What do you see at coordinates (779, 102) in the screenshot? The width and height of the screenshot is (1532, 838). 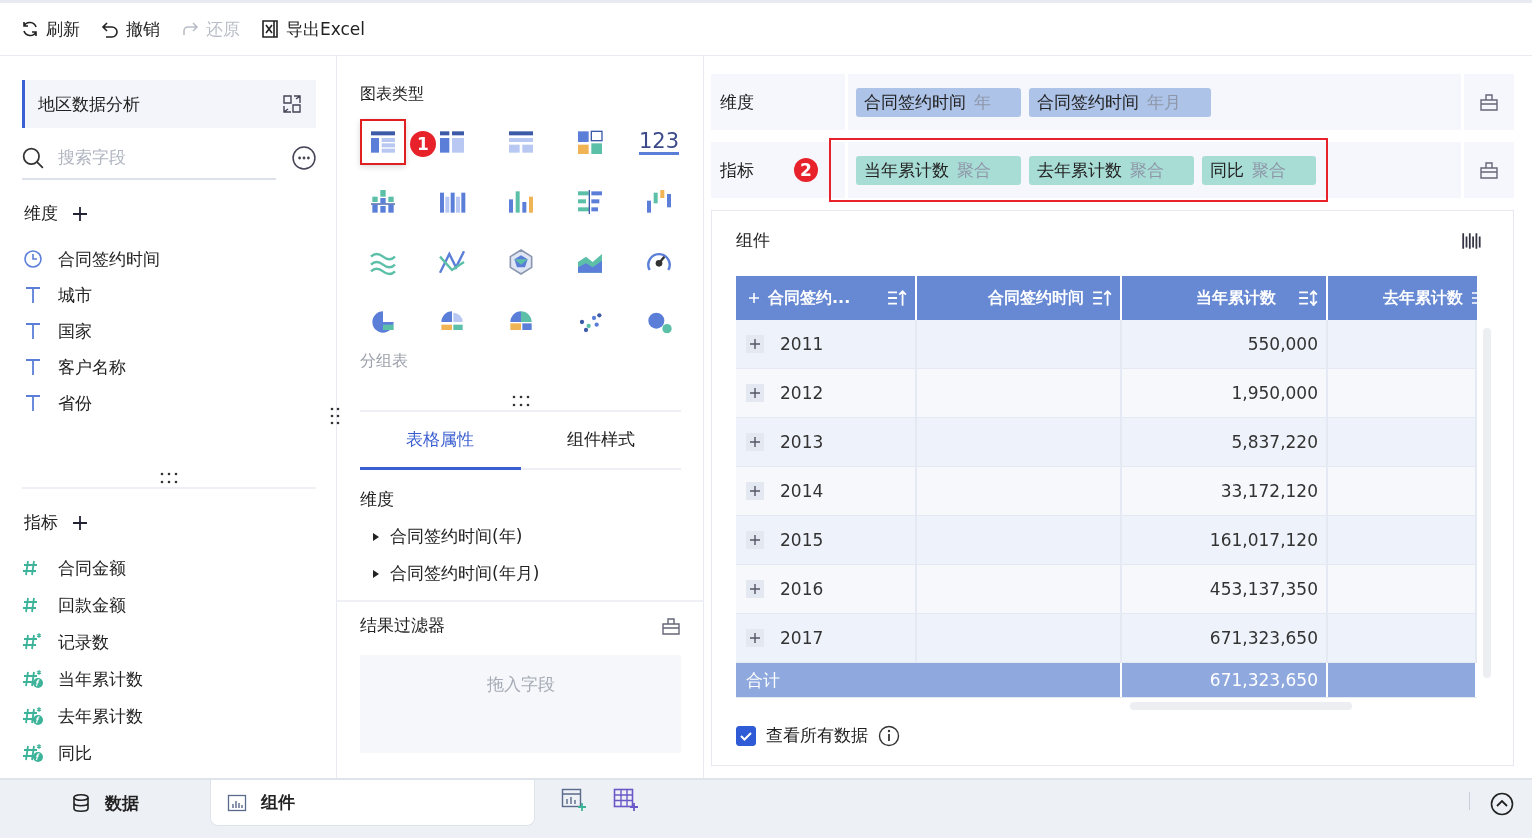 I see `shelf-label: 维度` at bounding box center [779, 102].